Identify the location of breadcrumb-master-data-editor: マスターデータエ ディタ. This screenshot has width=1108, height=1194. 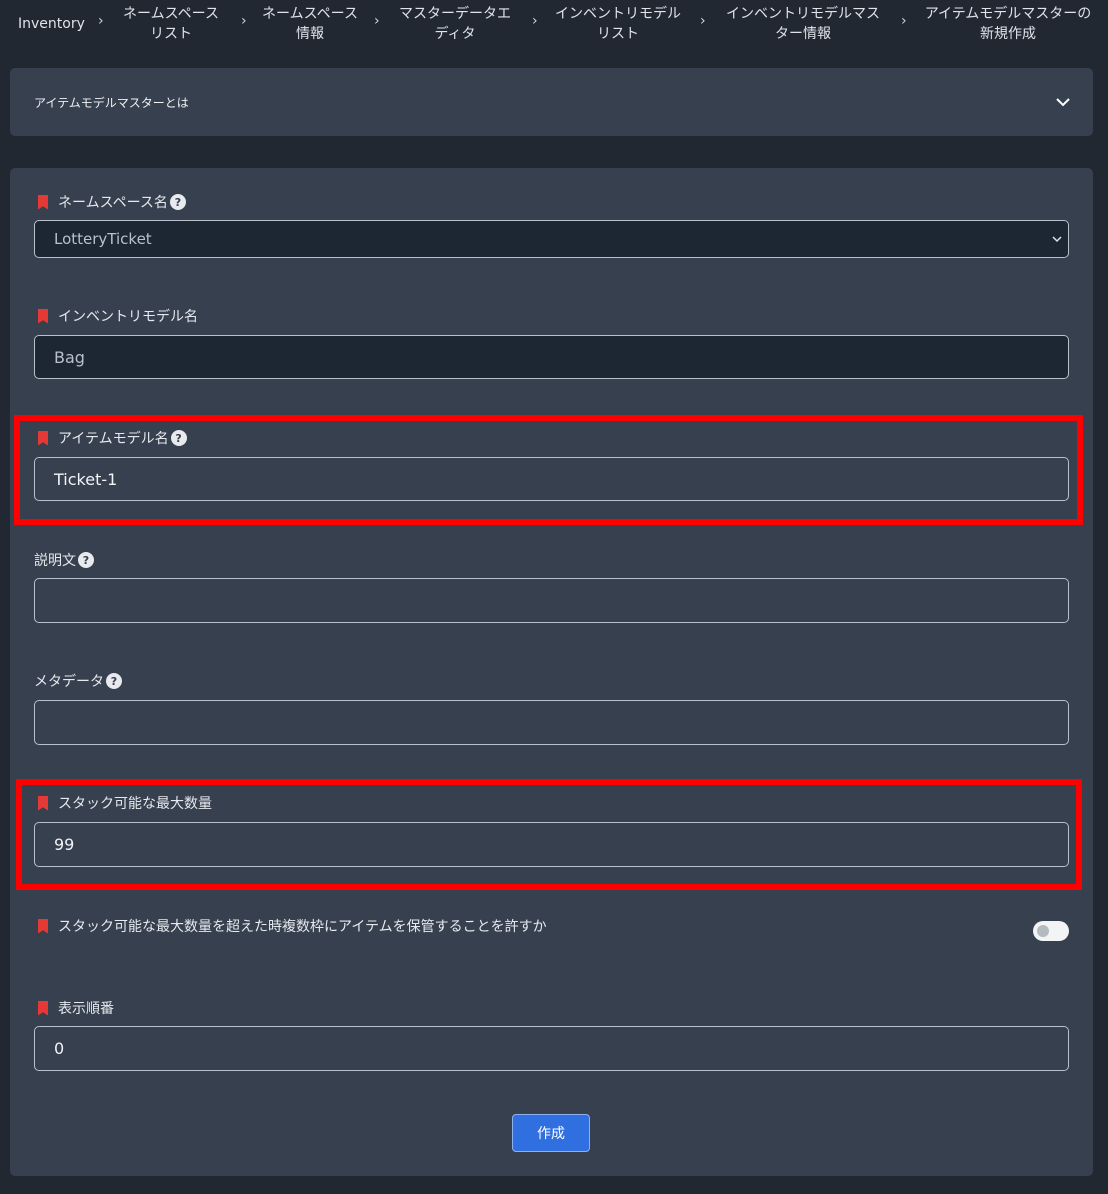
(455, 24).